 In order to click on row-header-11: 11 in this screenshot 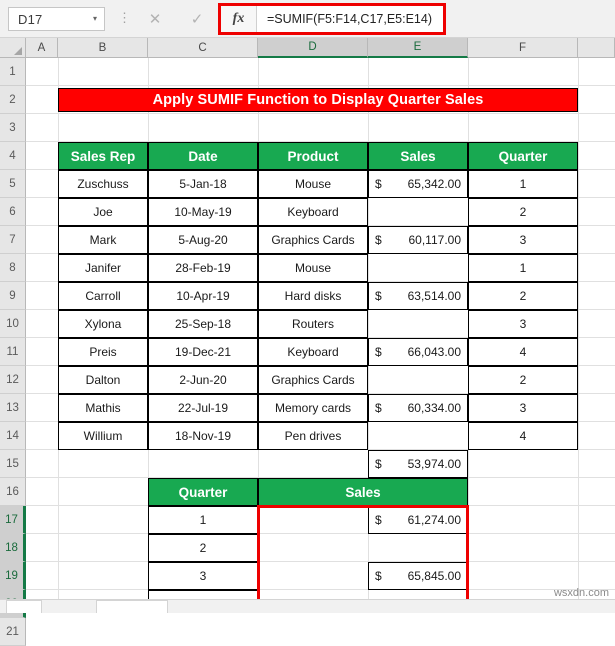, I will do `click(13, 352)`.